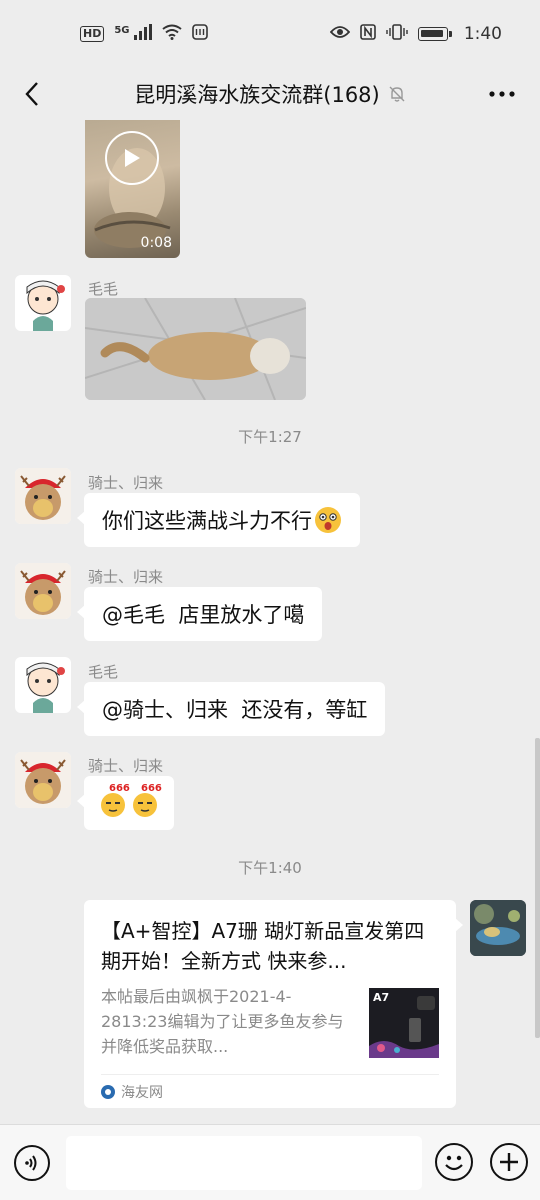 The width and height of the screenshot is (540, 1200). What do you see at coordinates (207, 521) in the screenshot?
I see `message-text: 你们这些满战斗力不行` at bounding box center [207, 521].